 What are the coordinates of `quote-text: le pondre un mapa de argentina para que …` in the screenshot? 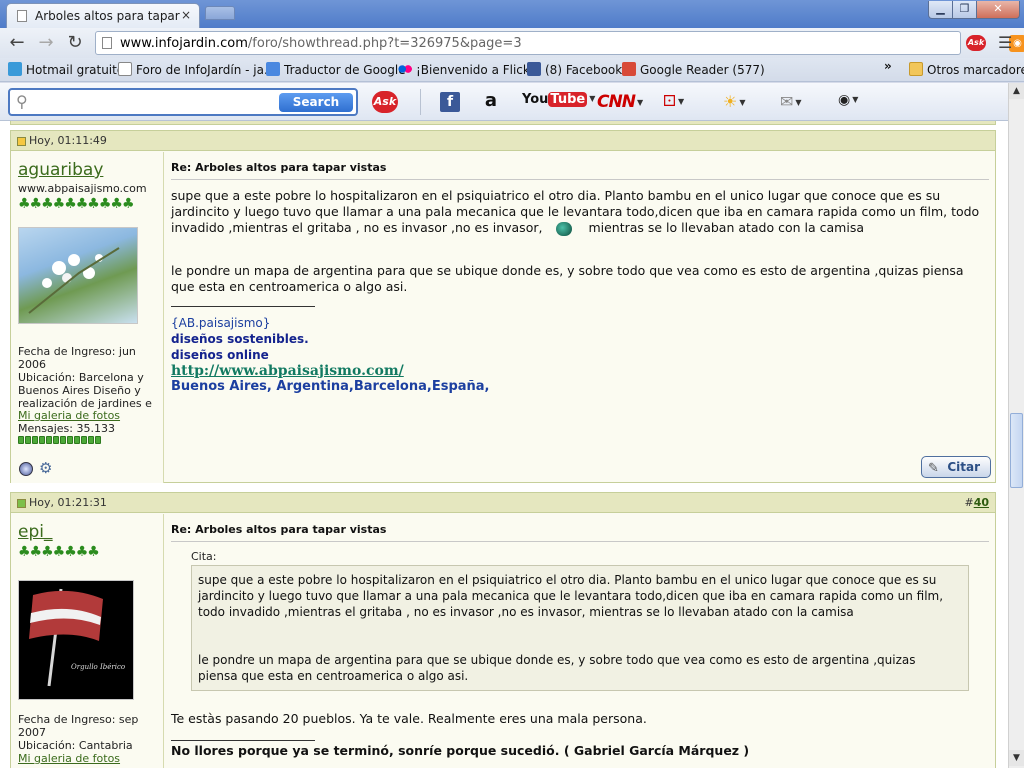 It's located at (557, 668).